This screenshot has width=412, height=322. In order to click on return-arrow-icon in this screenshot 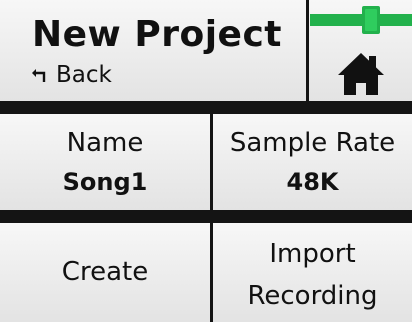, I will do `click(40, 75)`.